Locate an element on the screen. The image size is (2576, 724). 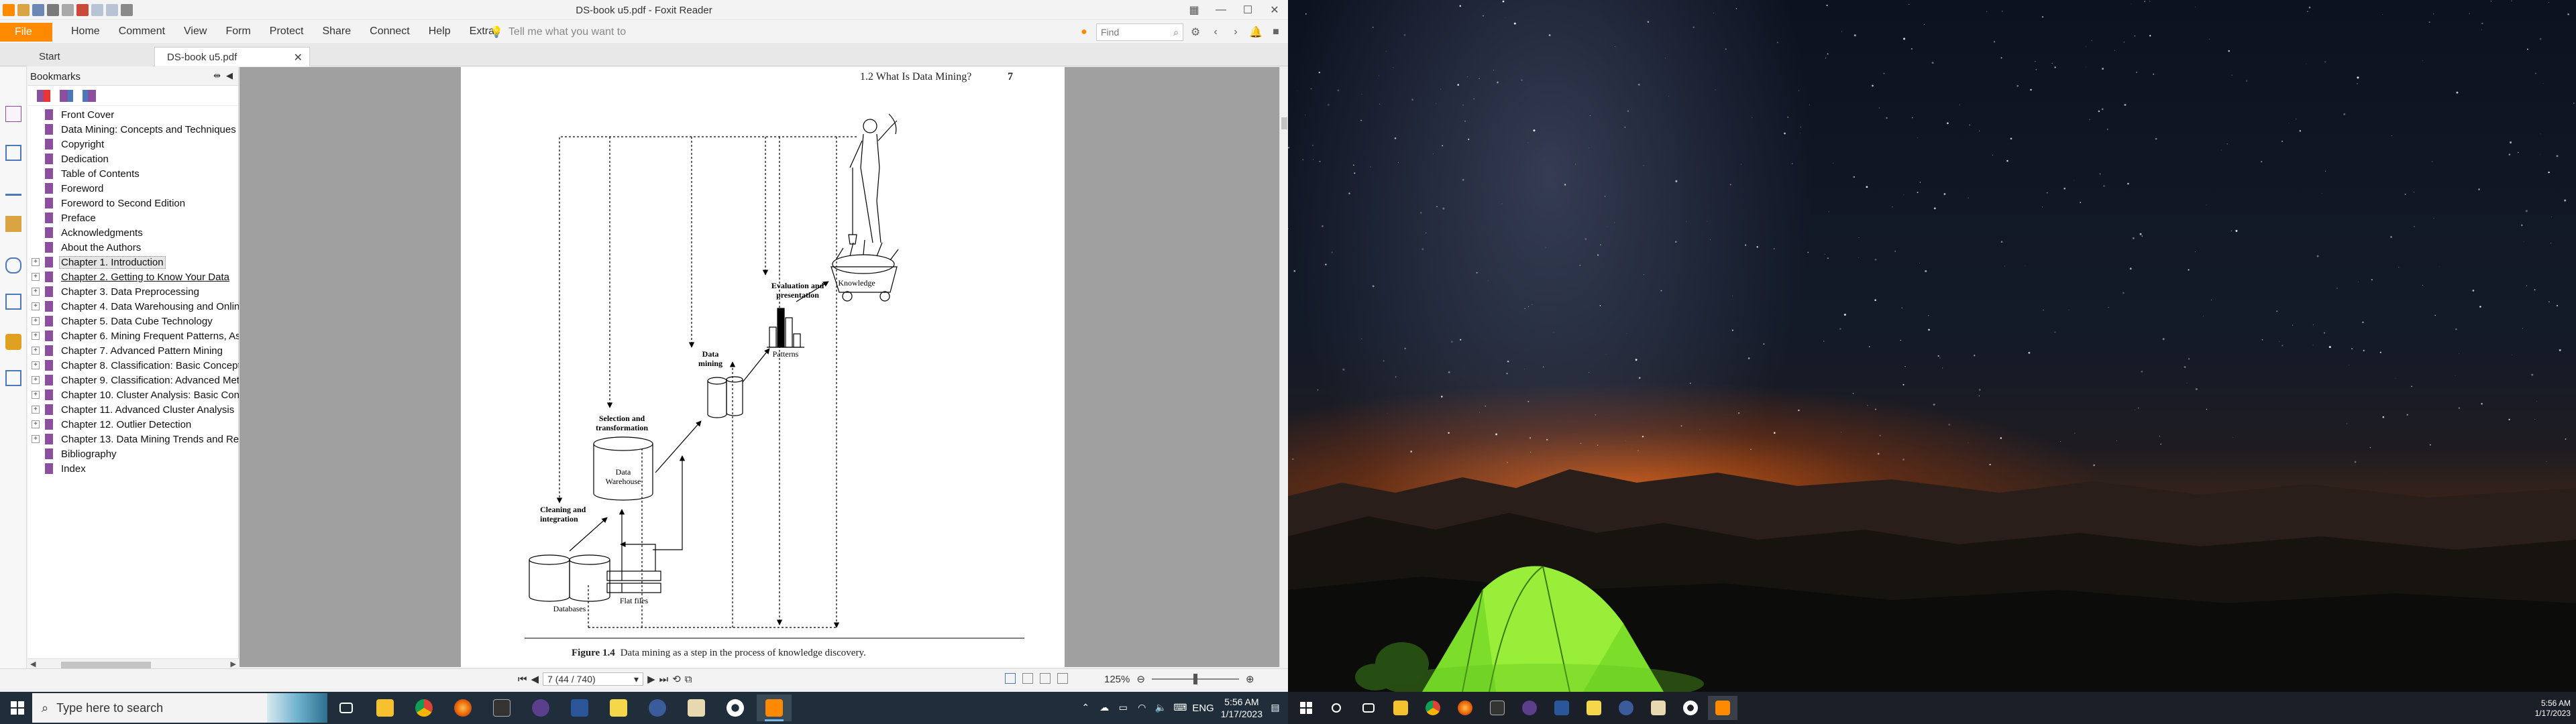
task-view-icon is located at coordinates (346, 708).